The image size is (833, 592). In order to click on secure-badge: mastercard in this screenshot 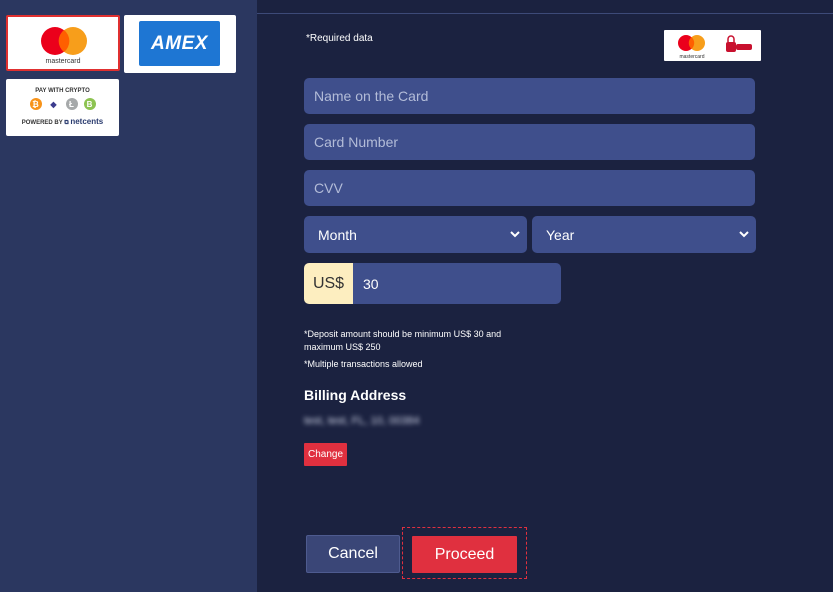, I will do `click(712, 45)`.